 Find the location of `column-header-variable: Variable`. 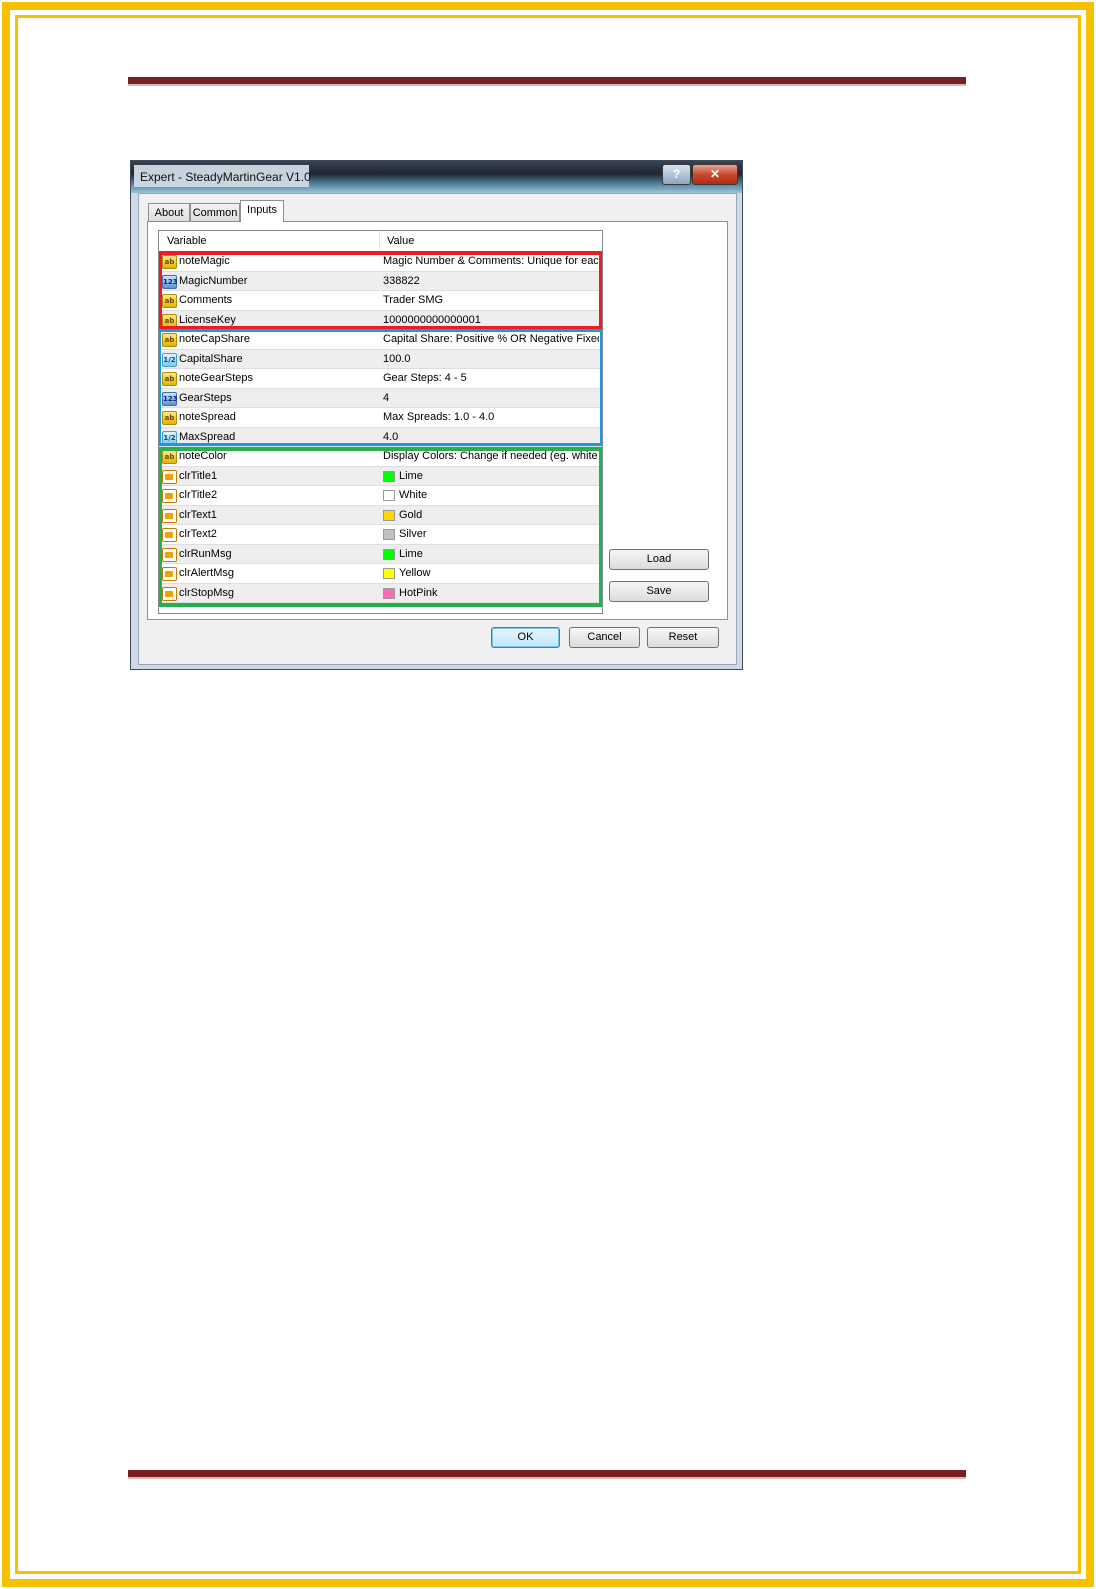

column-header-variable: Variable is located at coordinates (187, 241).